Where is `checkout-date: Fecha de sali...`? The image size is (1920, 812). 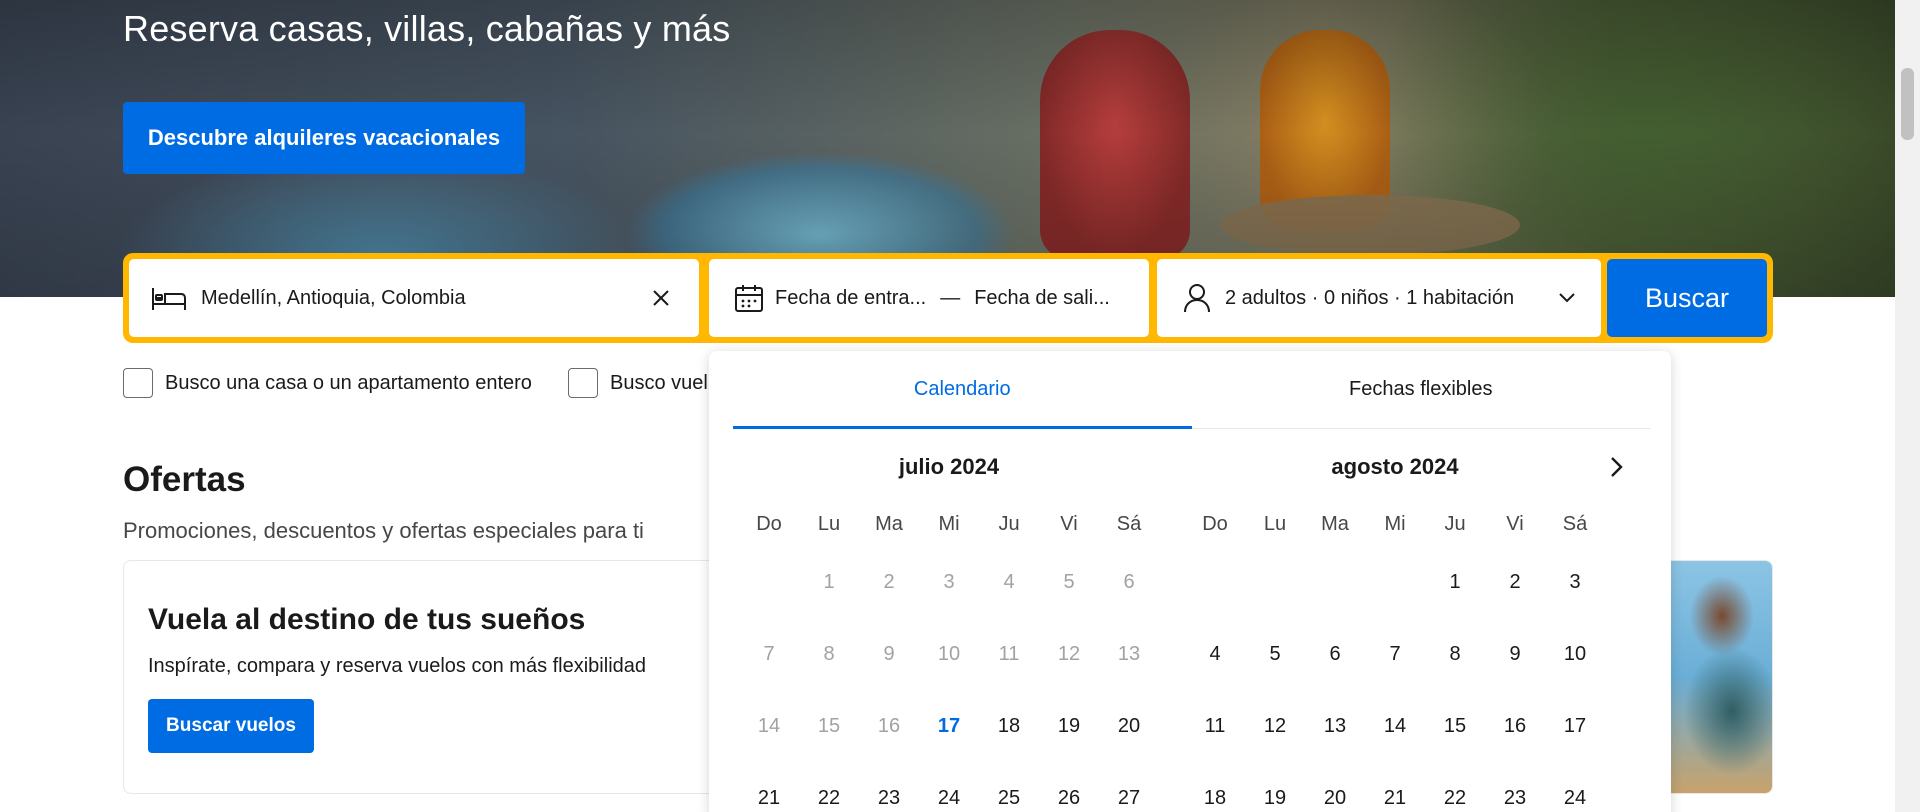 checkout-date: Fecha de sali... is located at coordinates (1042, 298).